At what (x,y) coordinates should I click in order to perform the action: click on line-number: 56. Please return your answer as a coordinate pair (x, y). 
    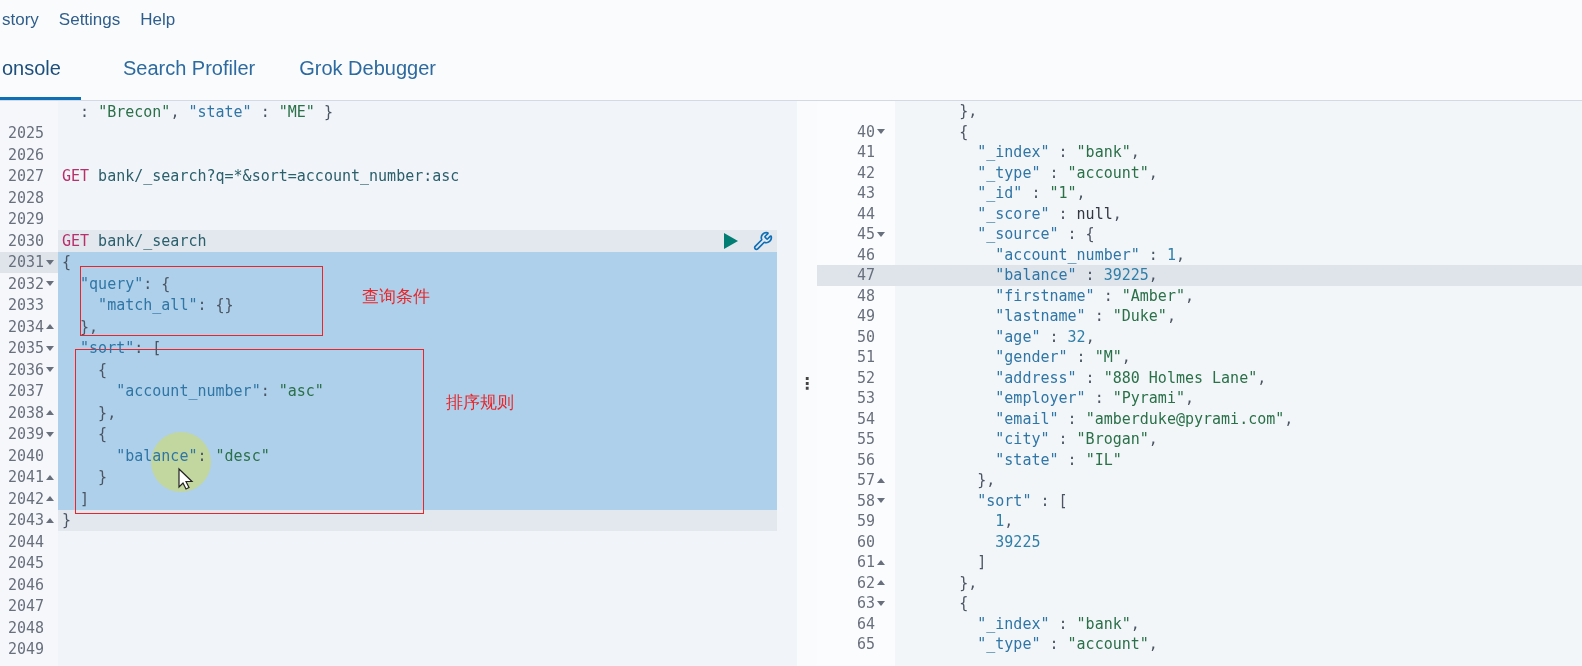
    Looking at the image, I should click on (865, 459).